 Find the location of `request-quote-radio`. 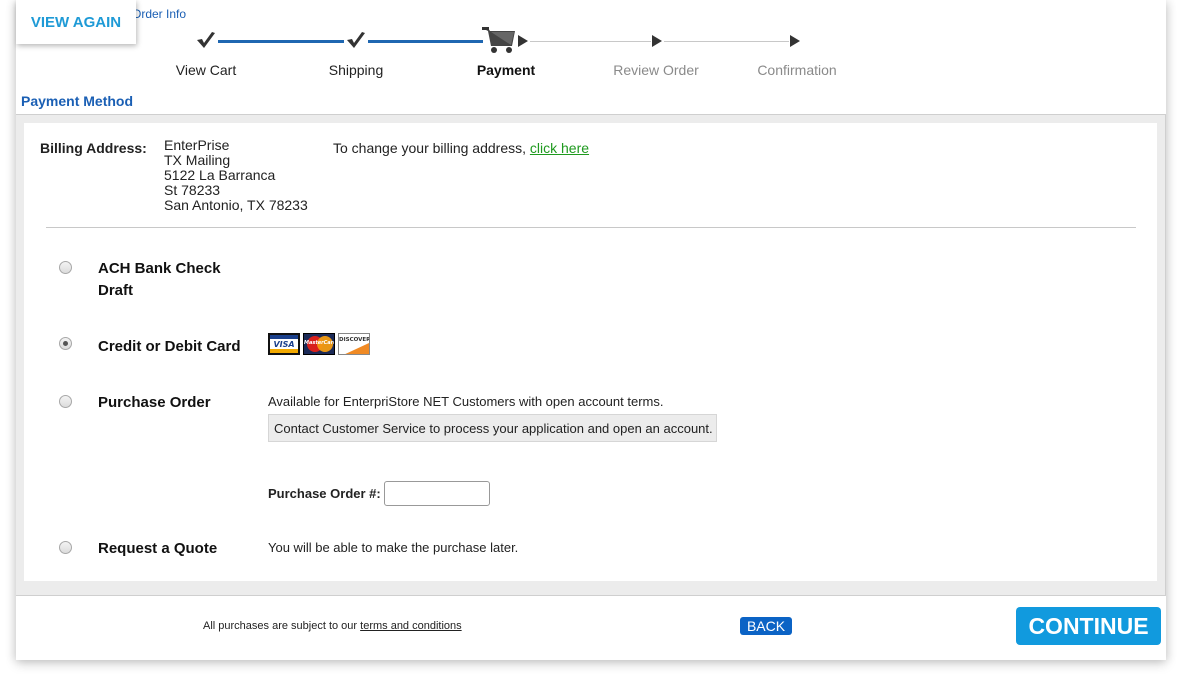

request-quote-radio is located at coordinates (65, 547).